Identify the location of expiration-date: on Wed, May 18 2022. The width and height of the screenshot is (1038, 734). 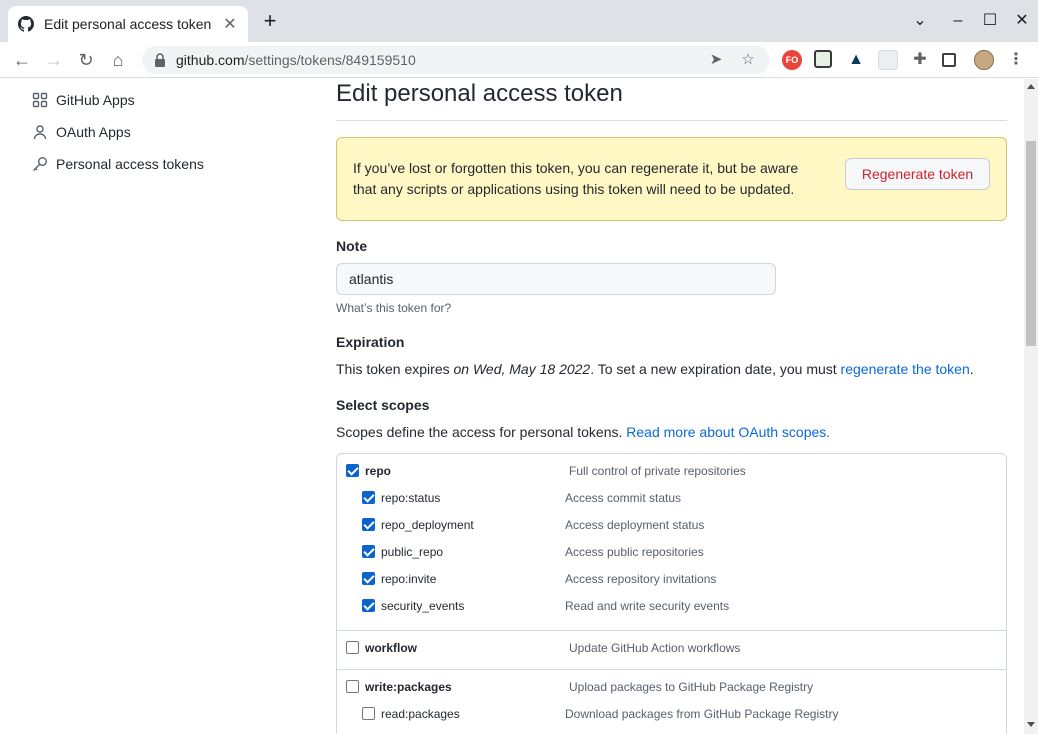
(522, 369).